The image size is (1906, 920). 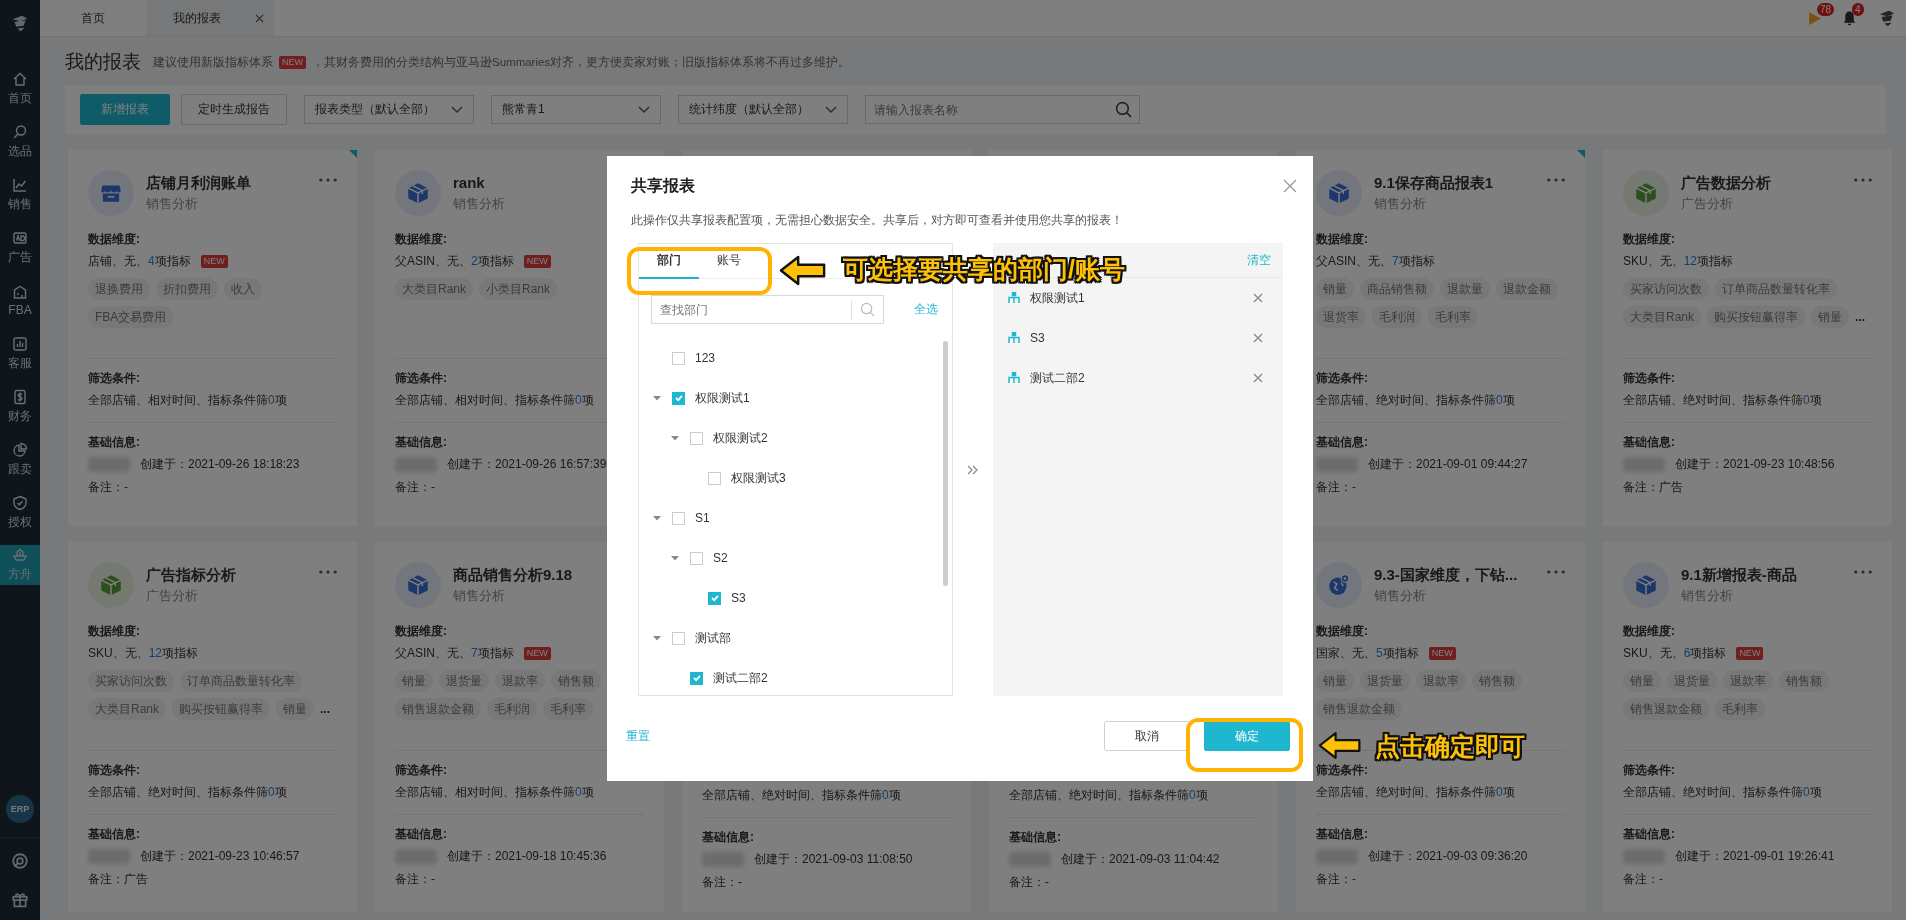 I want to click on dimension-text: 国家、无、5项指标, so click(x=1367, y=653).